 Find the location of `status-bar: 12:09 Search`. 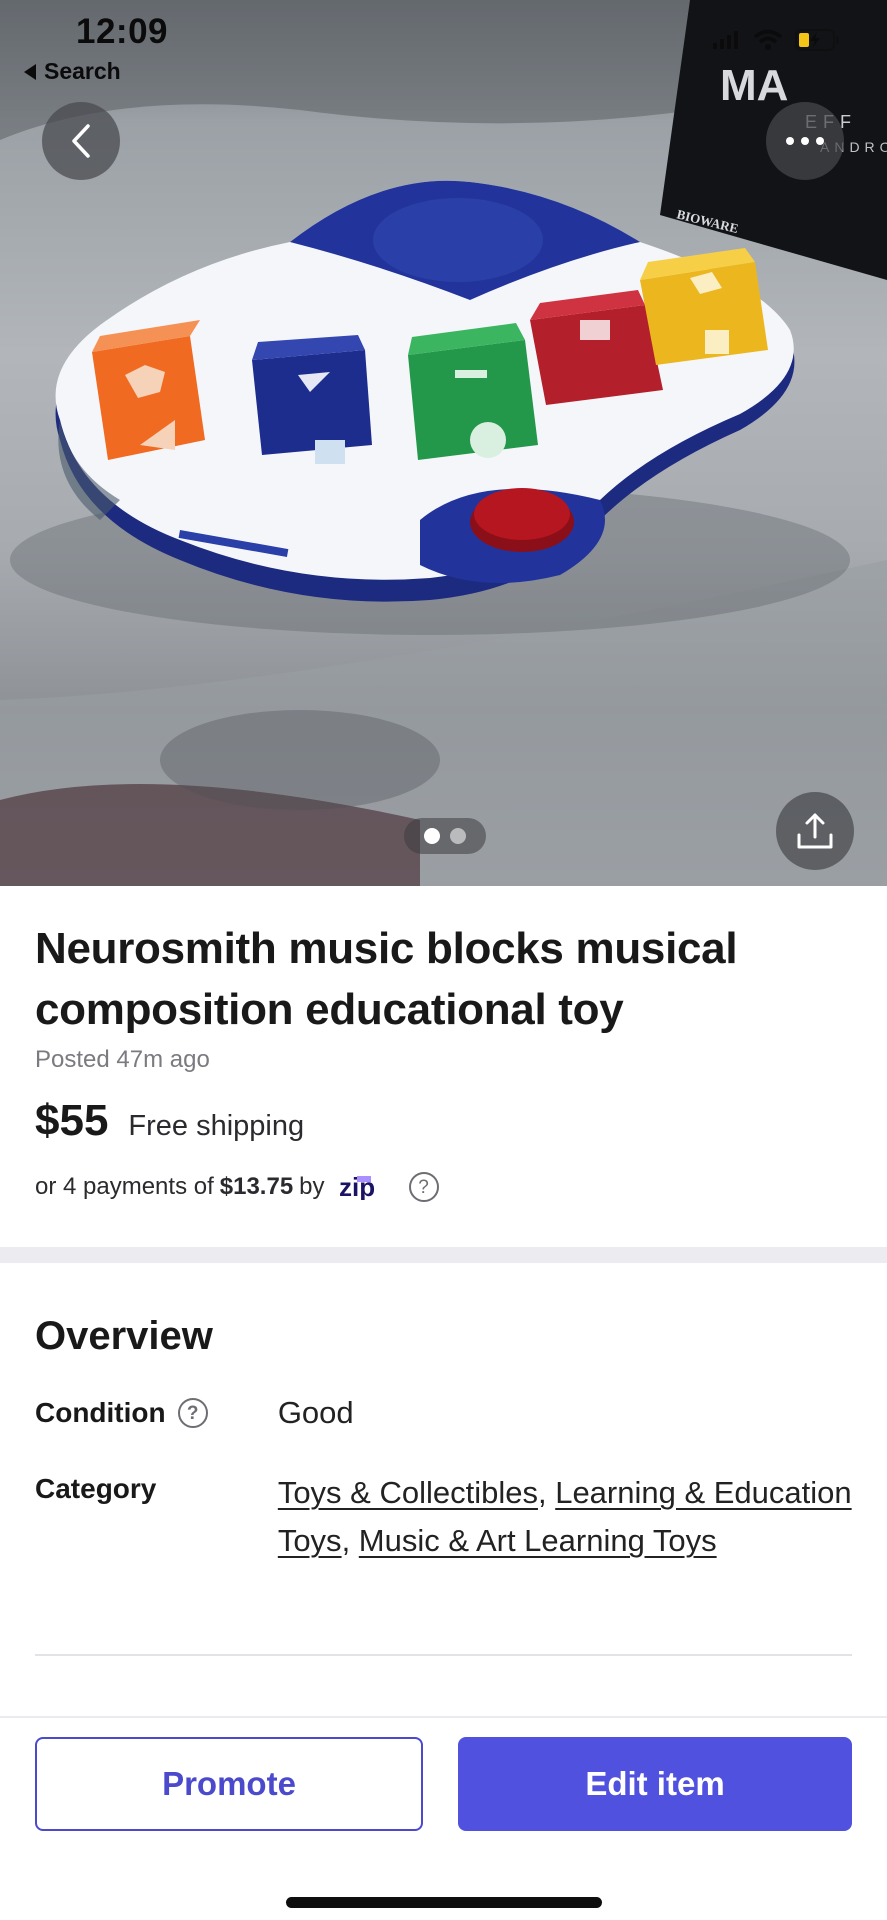

status-bar: 12:09 Search is located at coordinates (443, 46).